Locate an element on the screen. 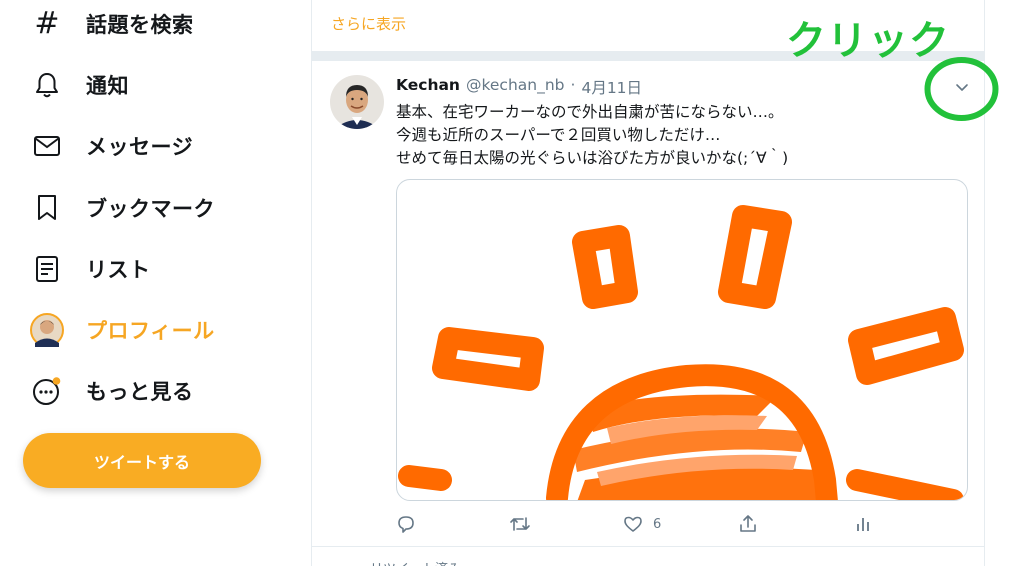 The image size is (1021, 566). tweet-divider is located at coordinates (648, 546).